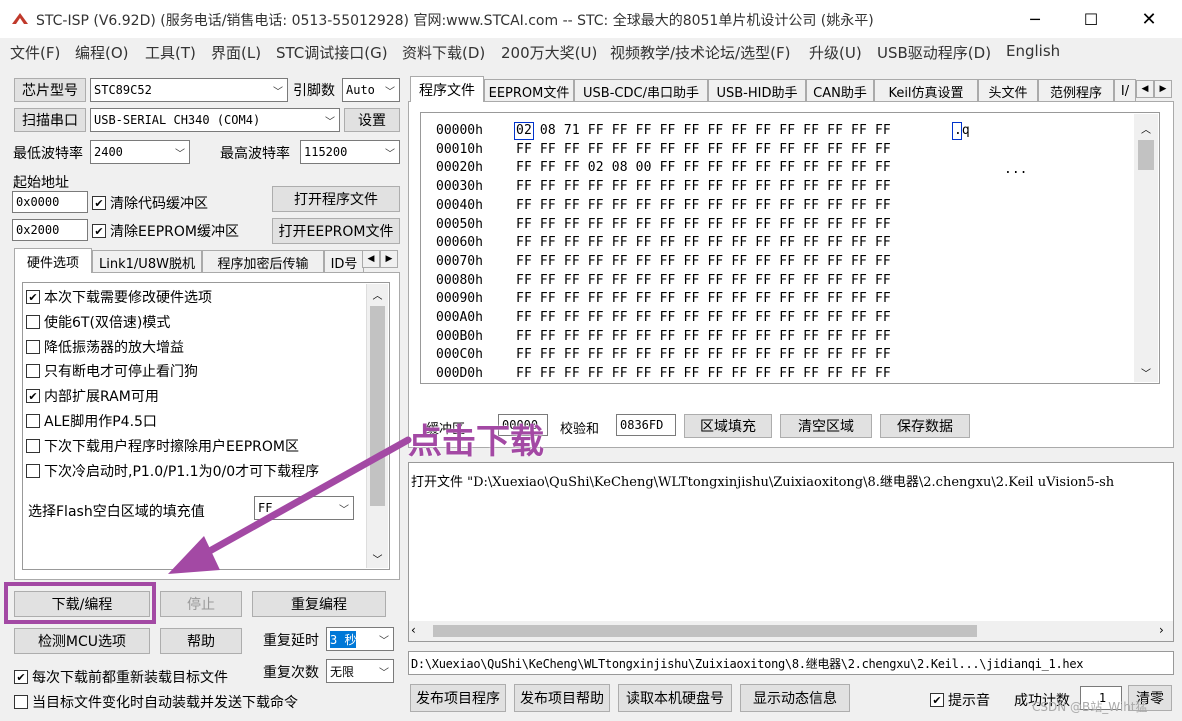  Describe the element at coordinates (319, 604) in the screenshot. I see `reprogram-button: 重复编程` at that location.